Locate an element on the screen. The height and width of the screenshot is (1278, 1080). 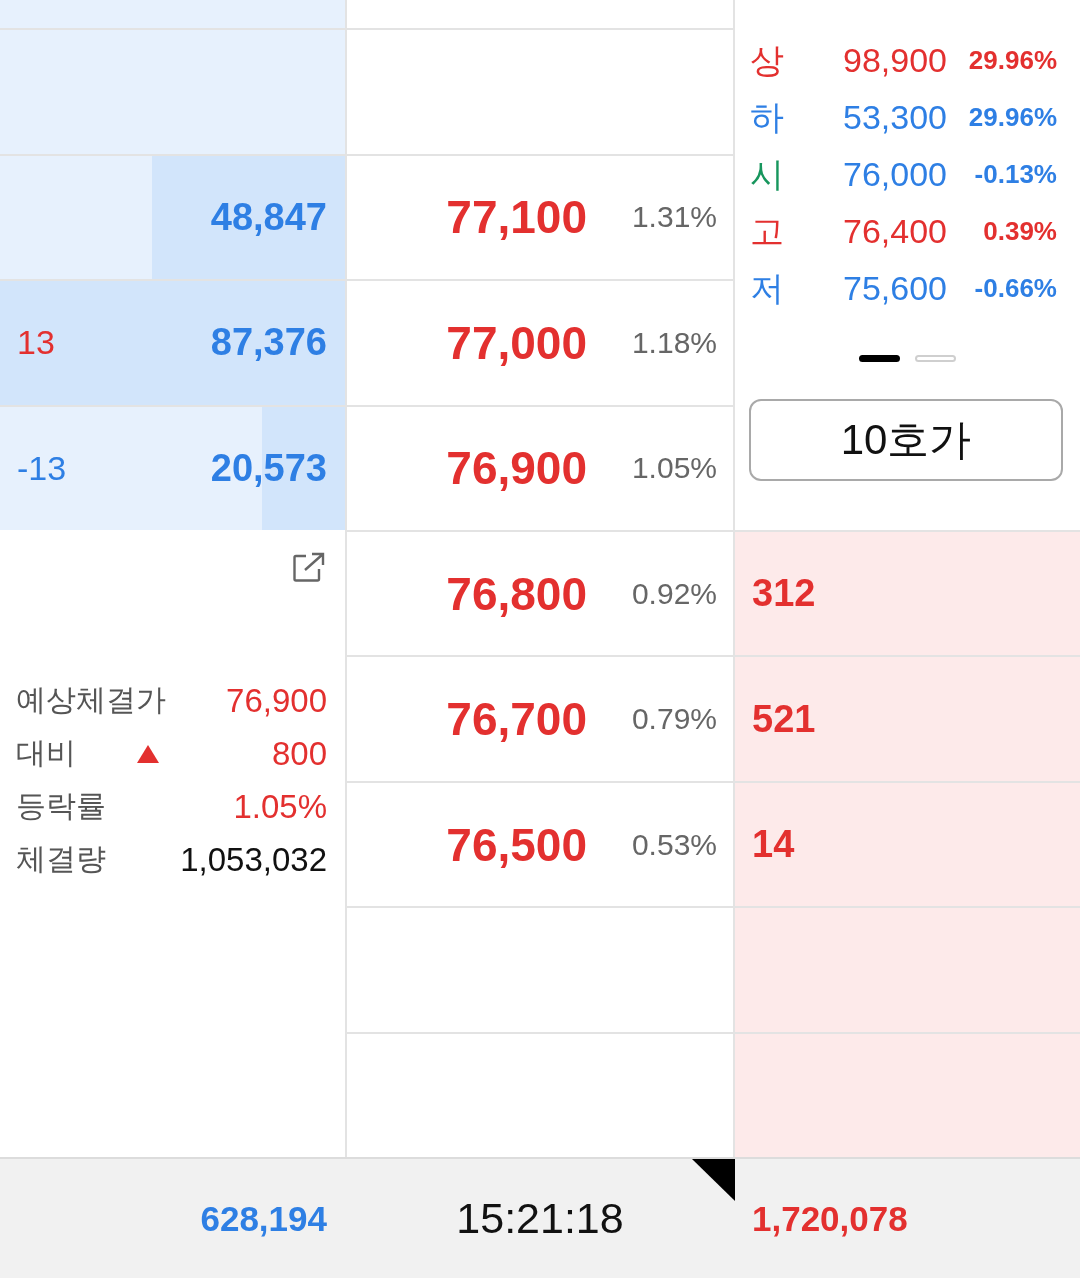
stat-rate: -0.13% is located at coordinates (1015, 174).